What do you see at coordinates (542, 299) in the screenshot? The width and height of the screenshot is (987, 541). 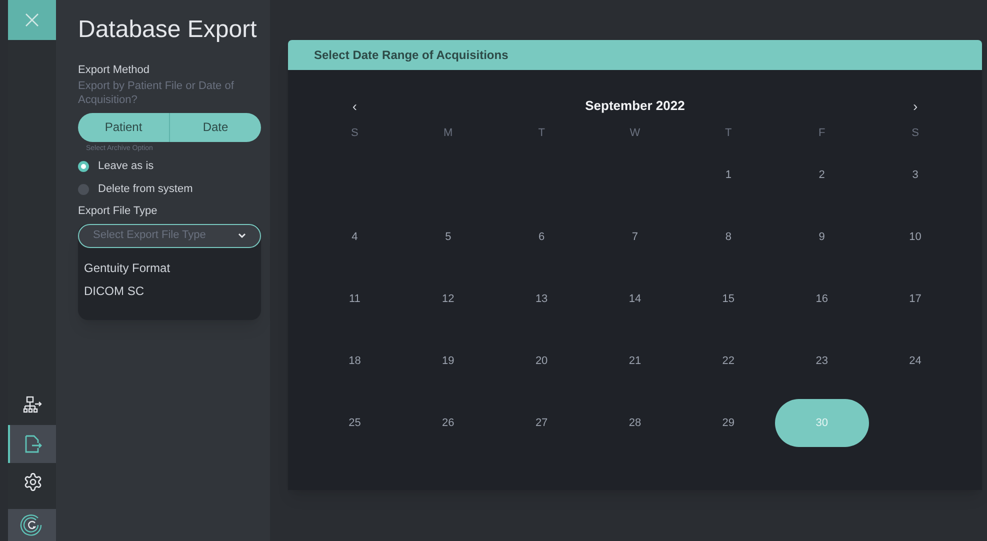 I see `calendar-day: 13` at bounding box center [542, 299].